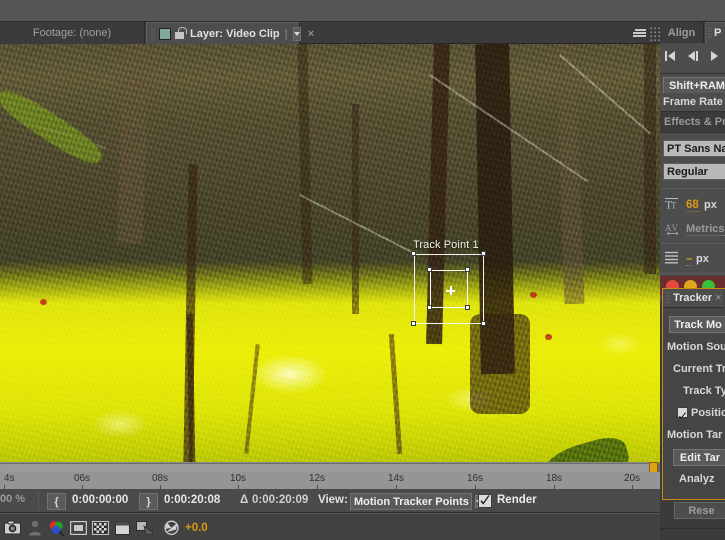 Image resolution: width=725 pixels, height=540 pixels. Describe the element at coordinates (192, 500) in the screenshot. I see `out-point-timecode: 0:00:20:08` at that location.